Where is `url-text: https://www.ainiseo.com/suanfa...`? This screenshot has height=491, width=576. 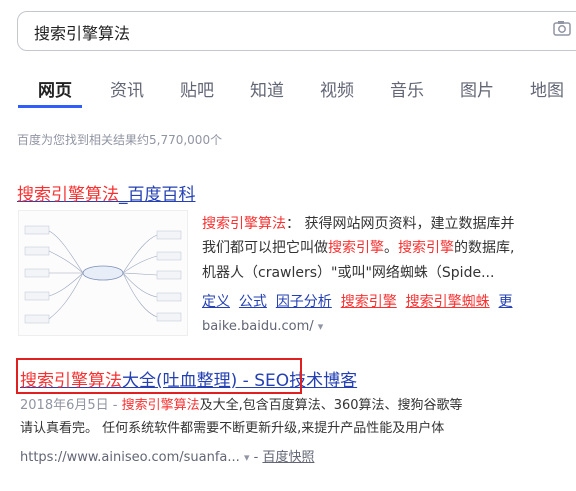 url-text: https://www.ainiseo.com/suanfa... is located at coordinates (130, 457).